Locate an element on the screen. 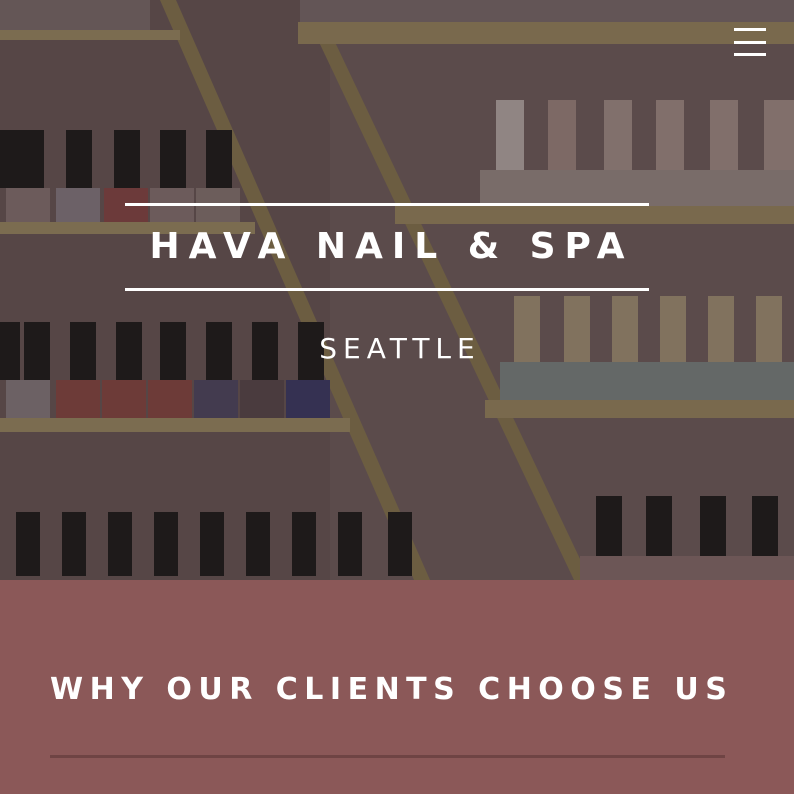  site-title: HAVA NAIL & SPA is located at coordinates (387, 247).